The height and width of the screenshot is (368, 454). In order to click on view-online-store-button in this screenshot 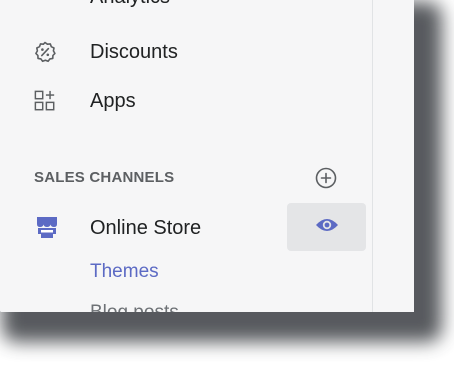, I will do `click(326, 227)`.